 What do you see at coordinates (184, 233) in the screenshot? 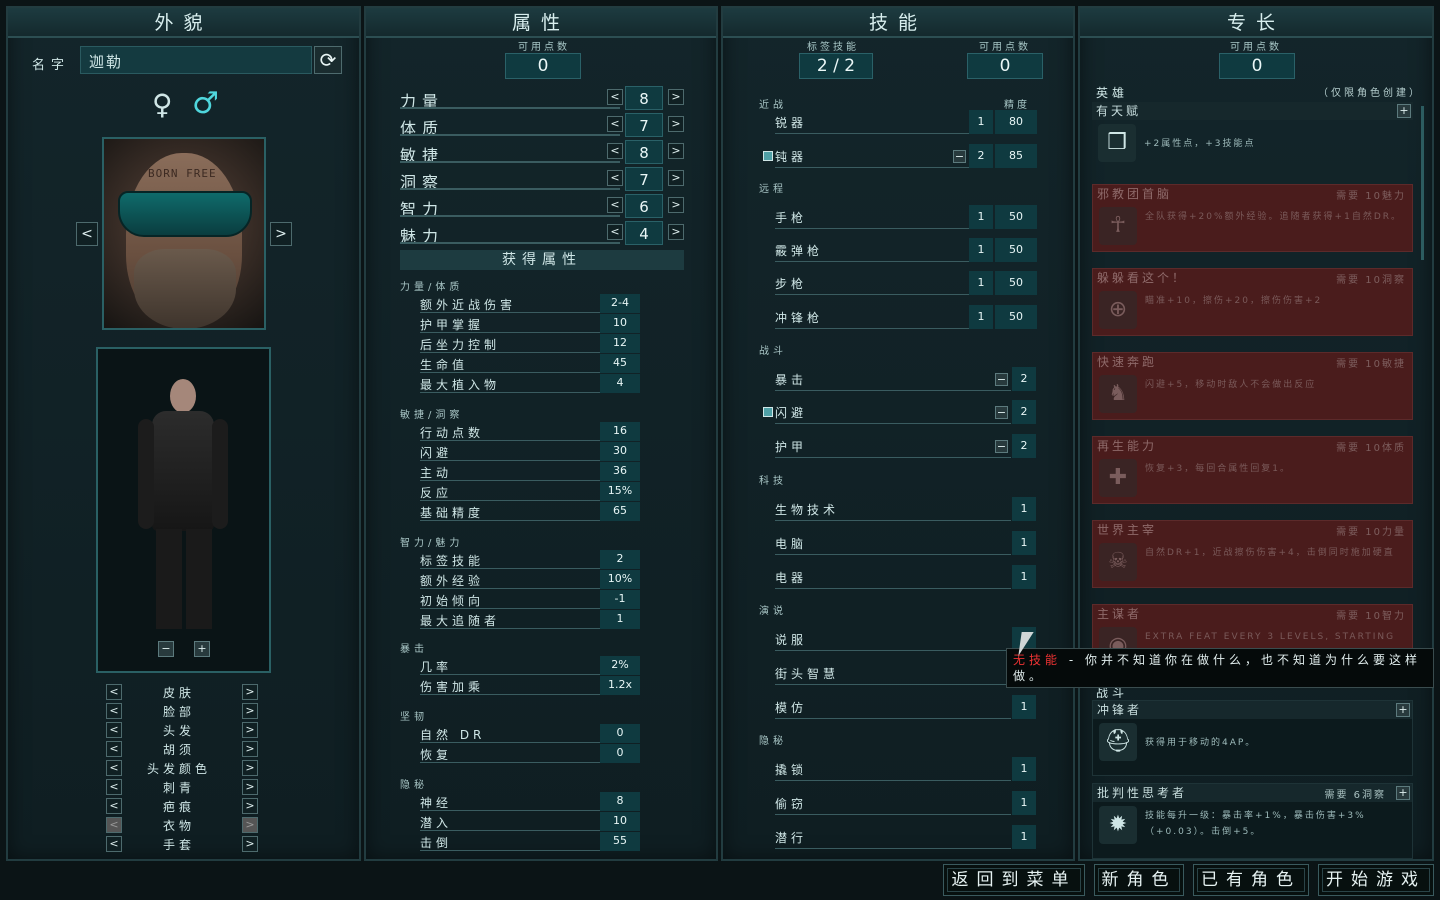
I see `portrait-frame: BORN FREE` at bounding box center [184, 233].